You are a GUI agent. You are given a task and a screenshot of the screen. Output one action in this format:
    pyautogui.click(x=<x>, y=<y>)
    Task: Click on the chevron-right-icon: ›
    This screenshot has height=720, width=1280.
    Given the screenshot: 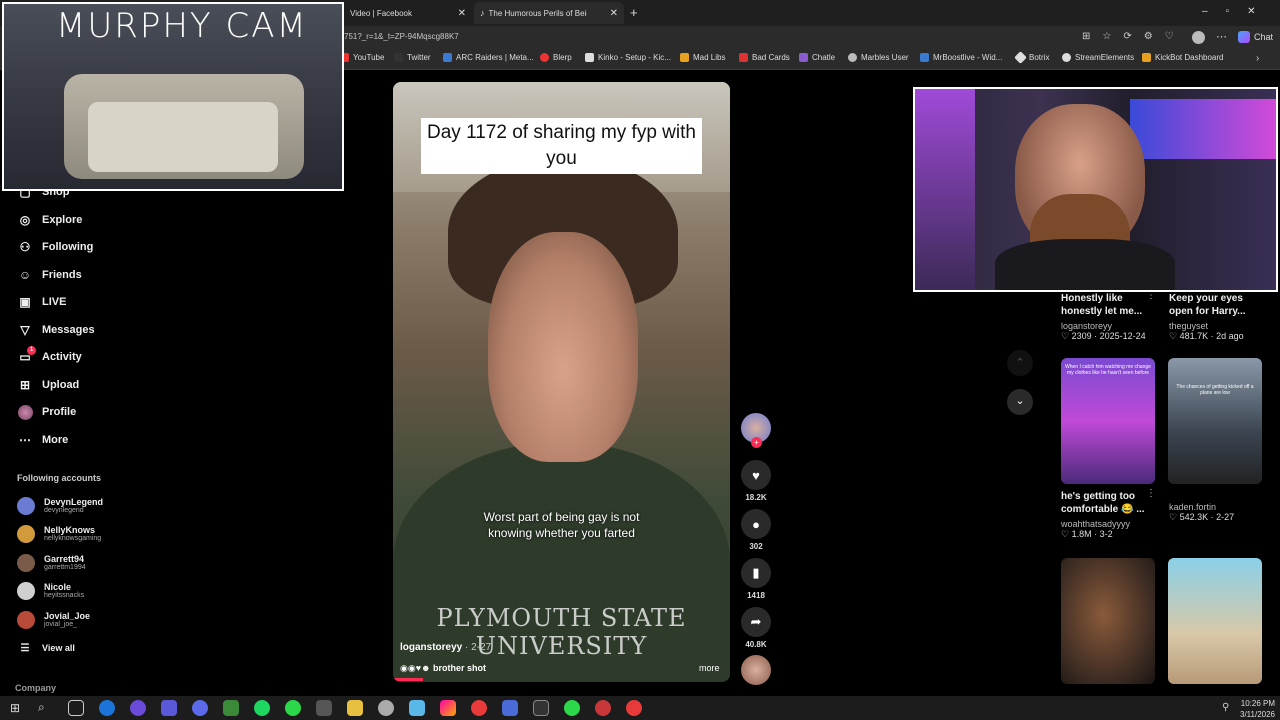 What is the action you would take?
    pyautogui.click(x=1257, y=58)
    